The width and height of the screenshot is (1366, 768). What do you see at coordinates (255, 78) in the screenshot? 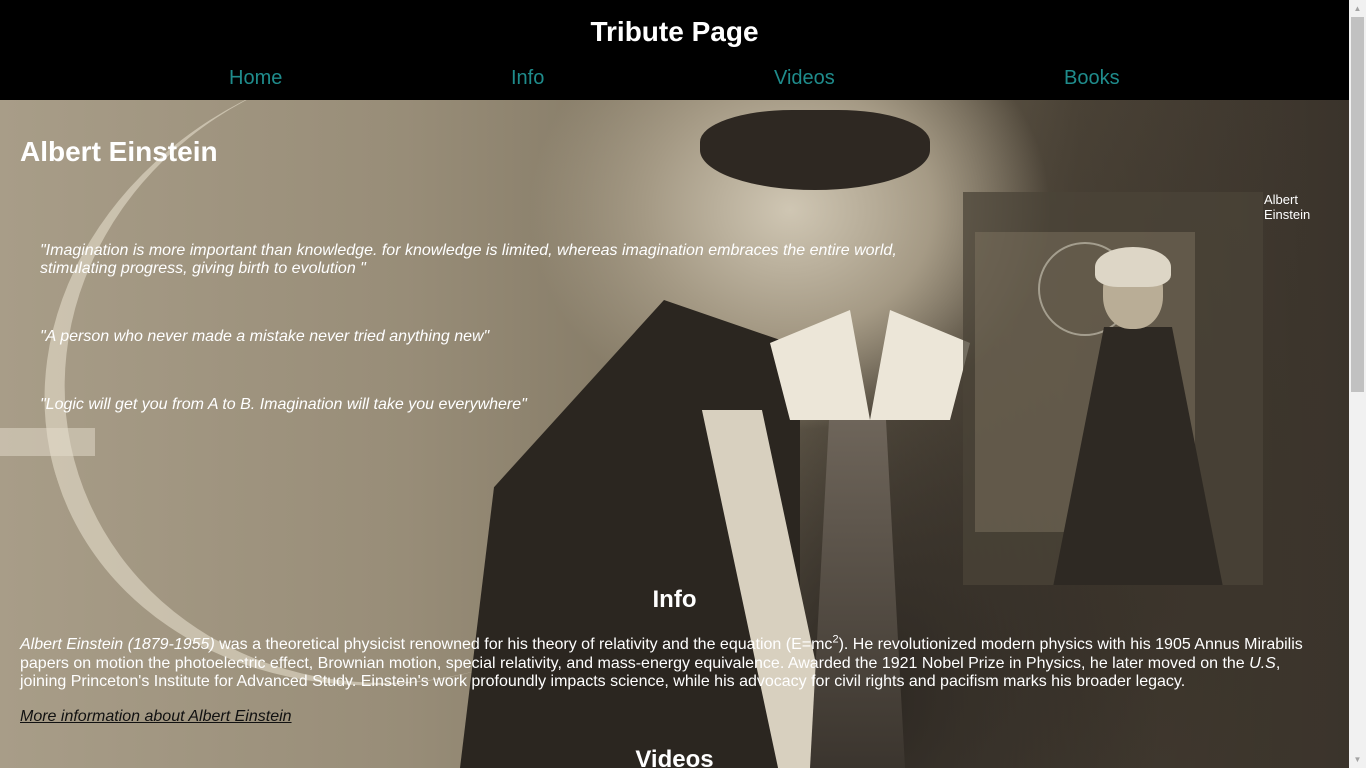
I see `nav-link-home: Home` at bounding box center [255, 78].